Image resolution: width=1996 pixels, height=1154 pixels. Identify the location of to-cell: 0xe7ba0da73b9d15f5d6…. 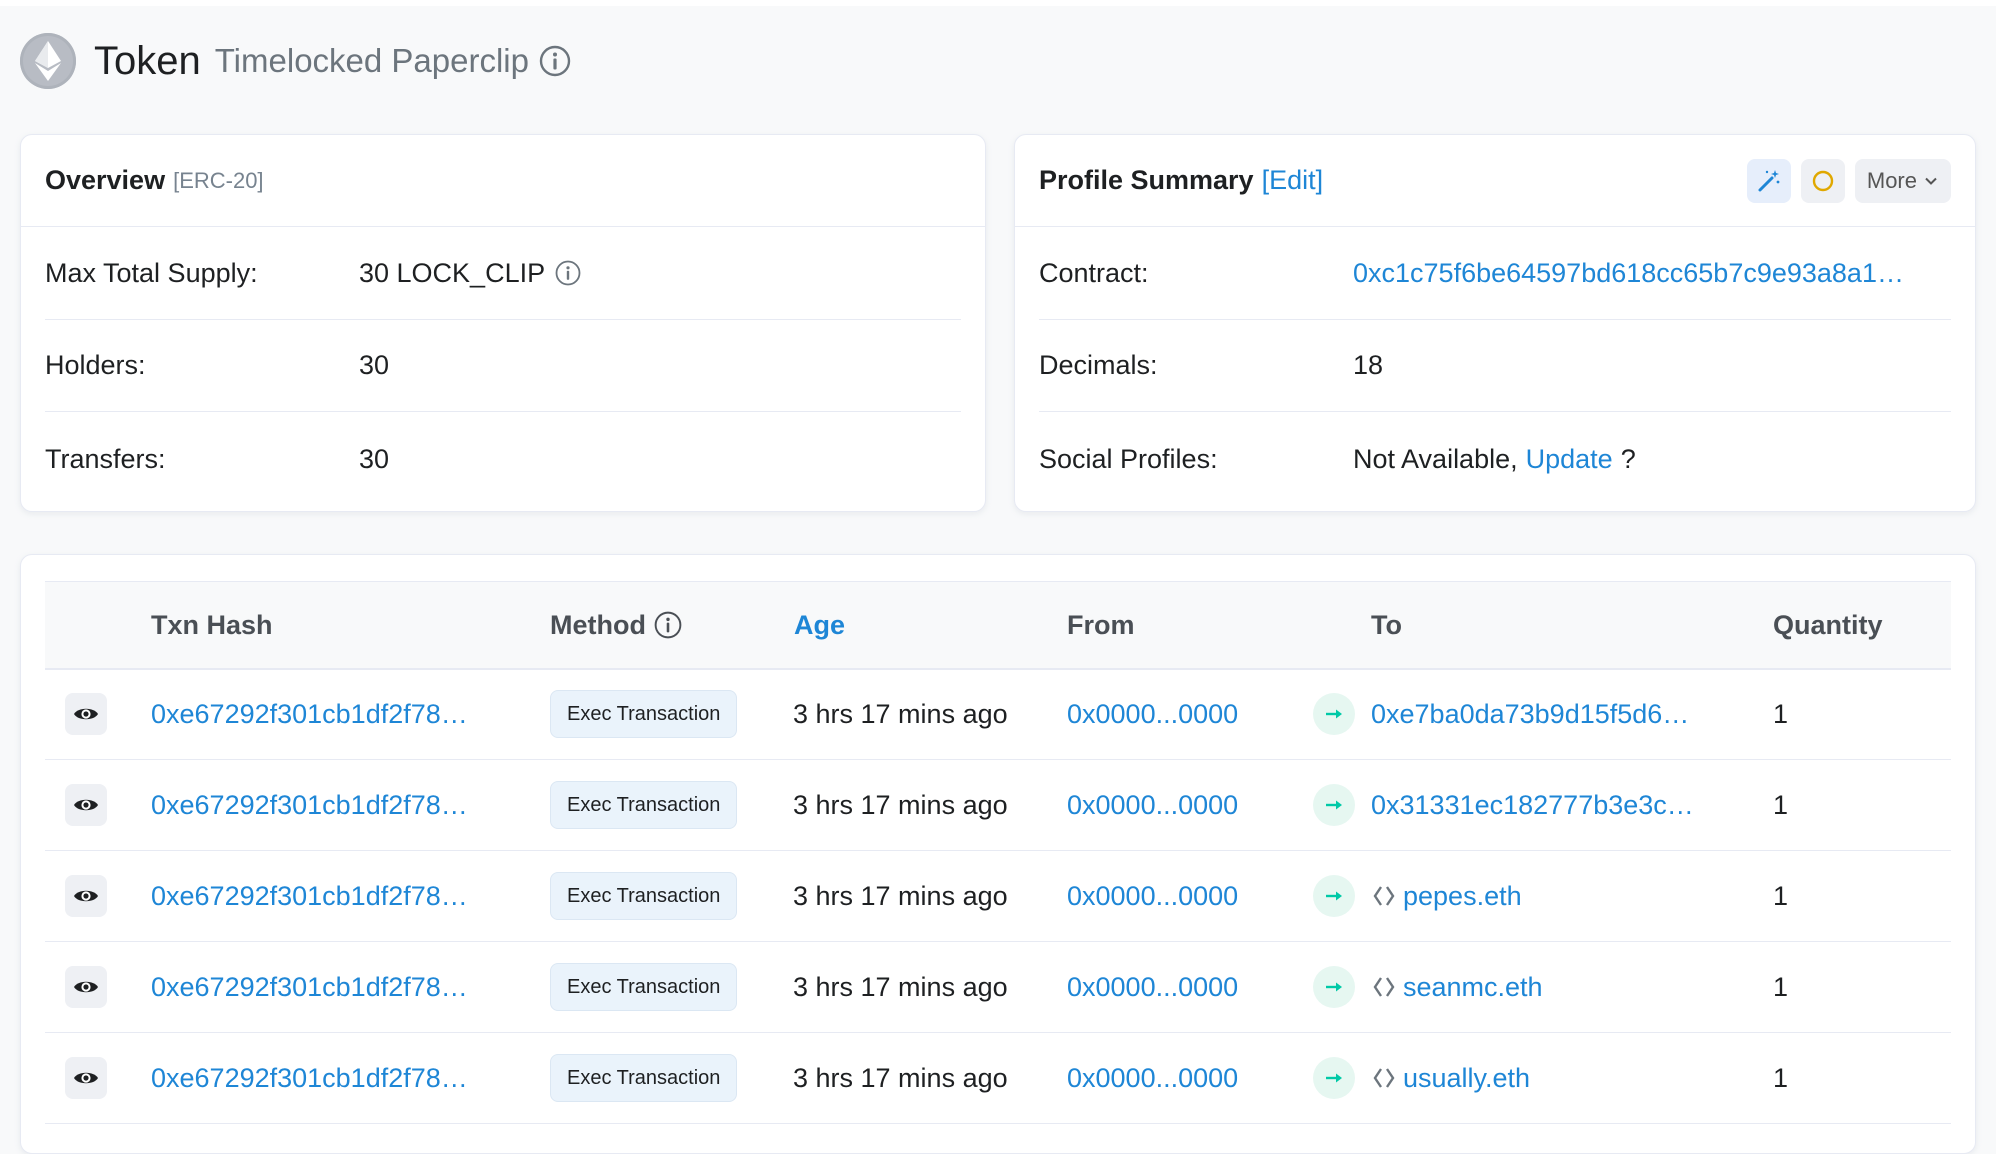
(1530, 714).